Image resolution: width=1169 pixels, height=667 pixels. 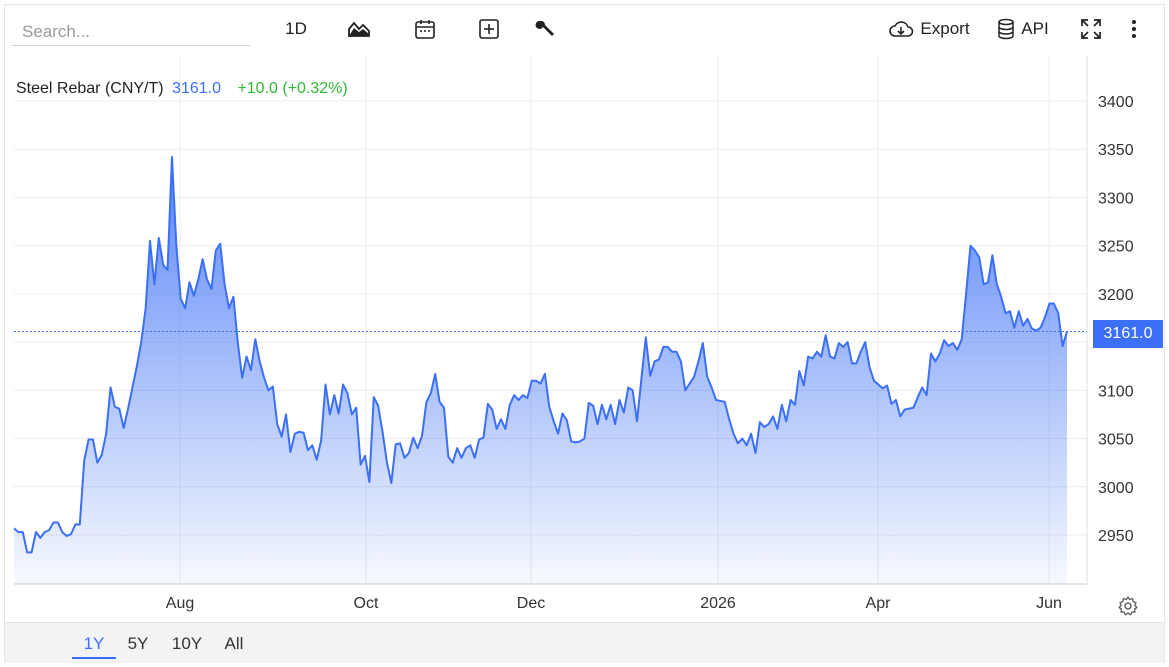 What do you see at coordinates (90, 88) in the screenshot?
I see `legend-name: Steel Rebar (CNY/T)` at bounding box center [90, 88].